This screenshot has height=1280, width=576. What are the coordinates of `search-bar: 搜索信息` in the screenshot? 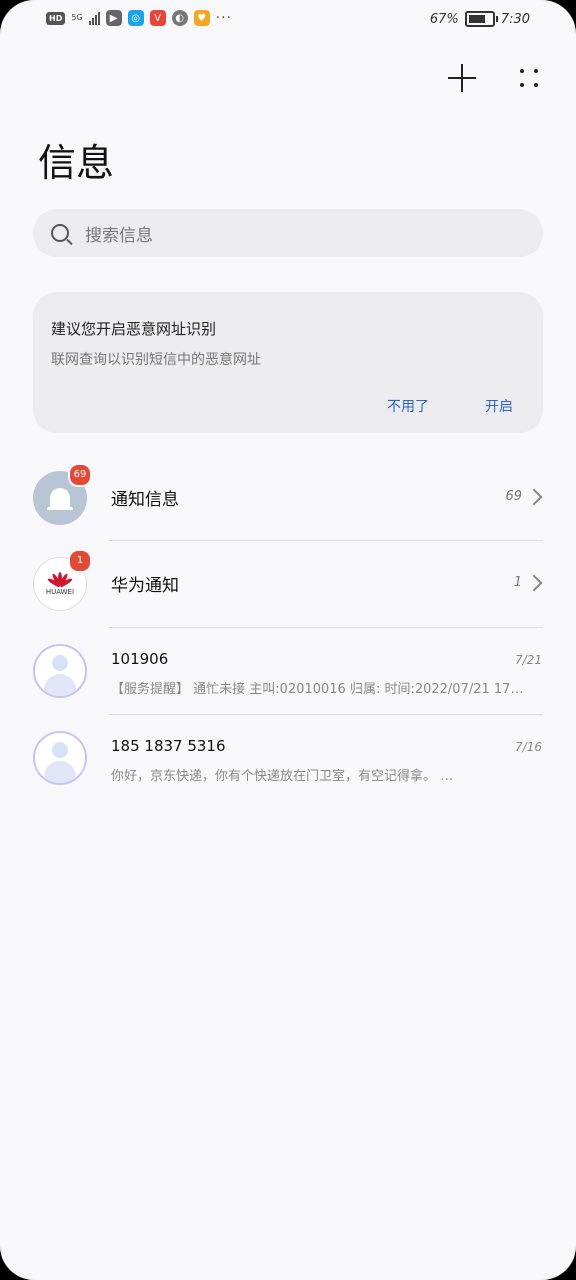 It's located at (288, 233).